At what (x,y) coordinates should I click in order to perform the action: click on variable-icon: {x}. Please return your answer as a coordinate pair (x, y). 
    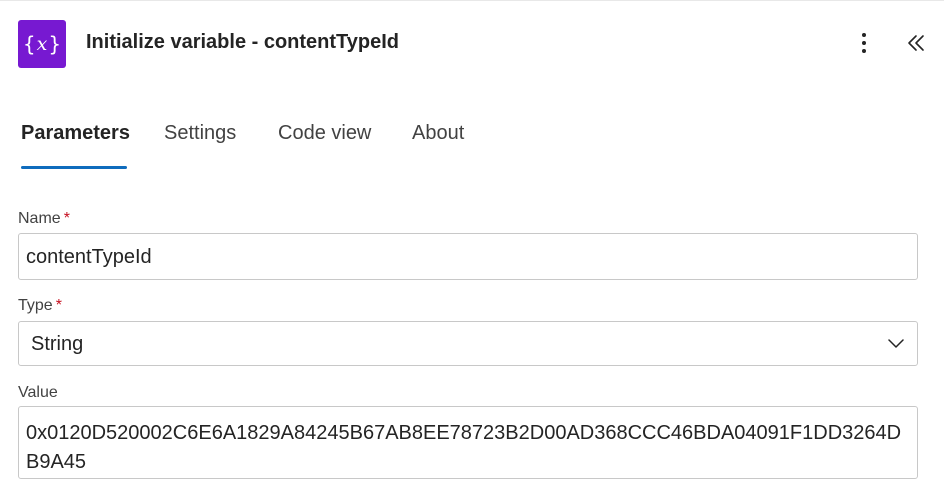
    Looking at the image, I should click on (42, 44).